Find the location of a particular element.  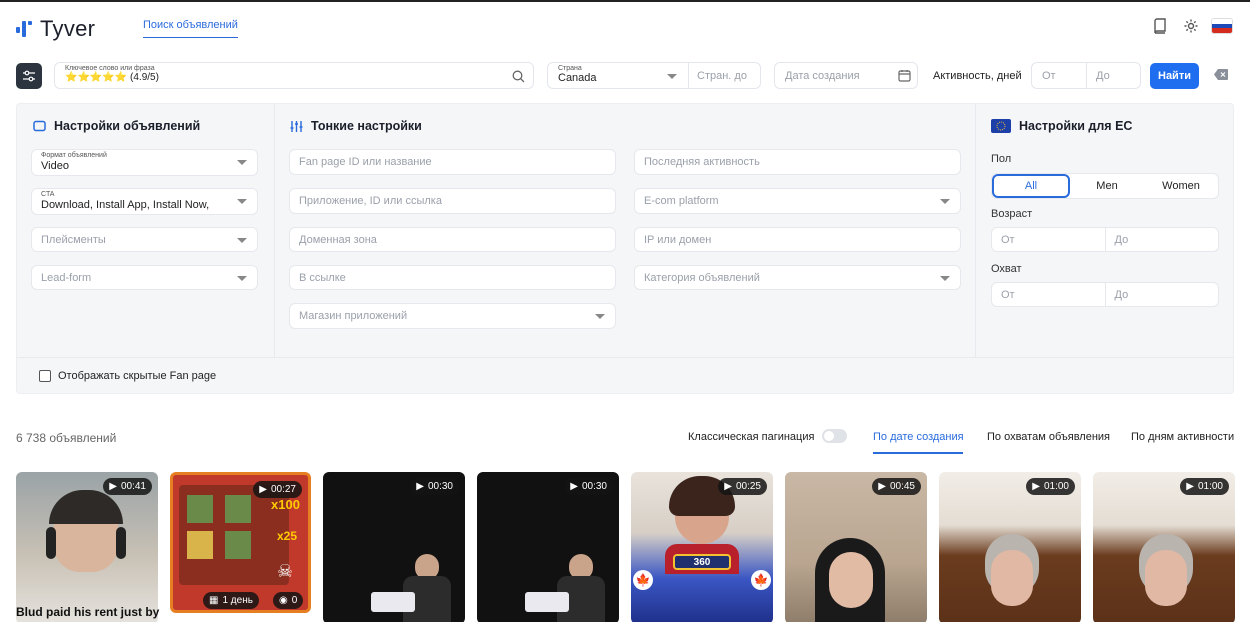

leadform-select: Lead-form is located at coordinates (144, 277).